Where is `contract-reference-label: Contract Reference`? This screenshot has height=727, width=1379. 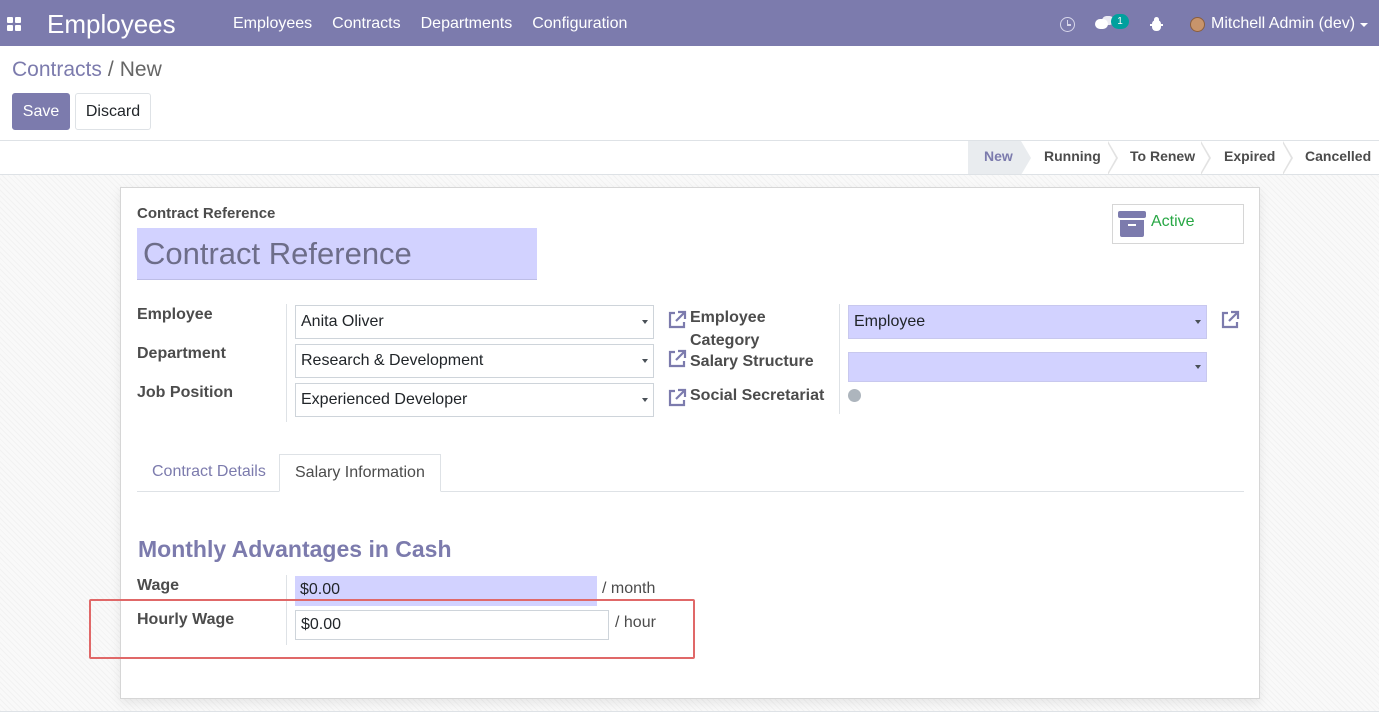
contract-reference-label: Contract Reference is located at coordinates (206, 213).